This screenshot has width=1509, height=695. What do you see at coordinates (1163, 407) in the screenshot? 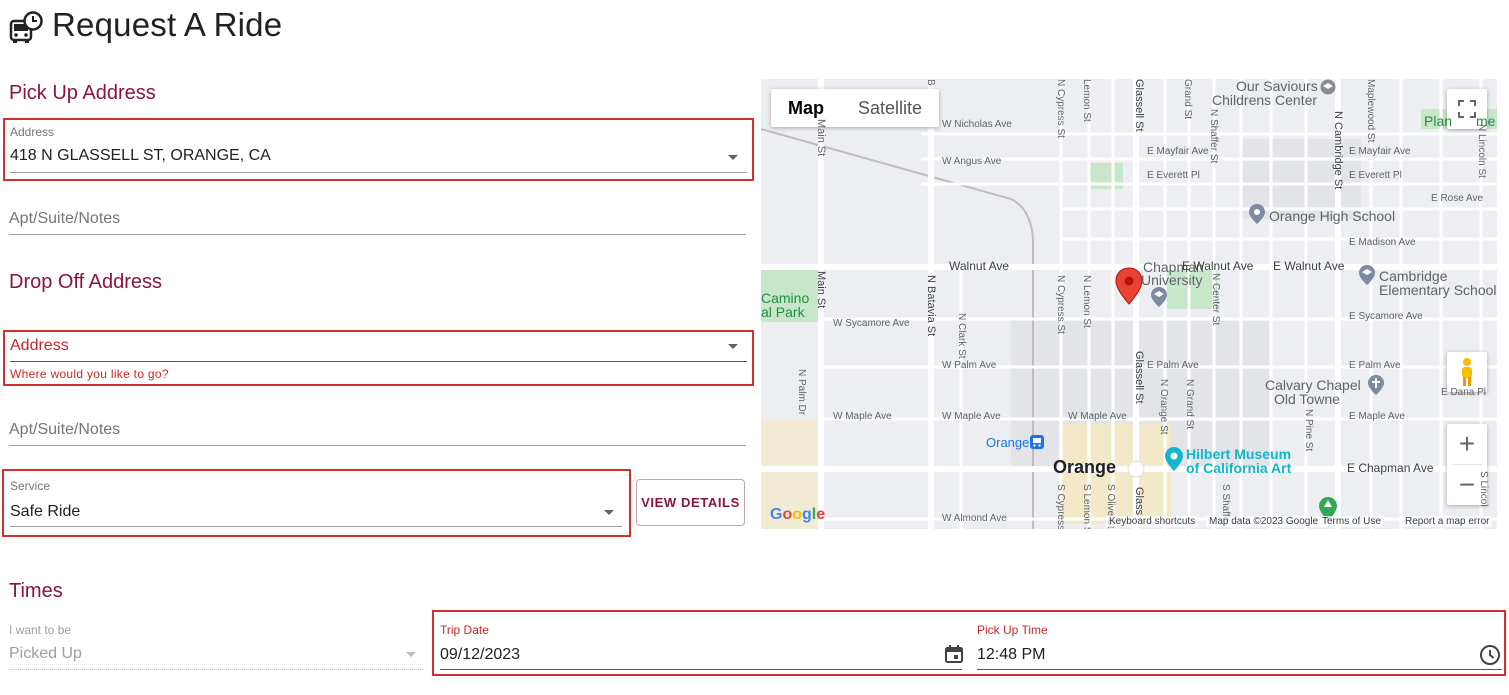
I see `street-orange-st: N Orange St` at bounding box center [1163, 407].